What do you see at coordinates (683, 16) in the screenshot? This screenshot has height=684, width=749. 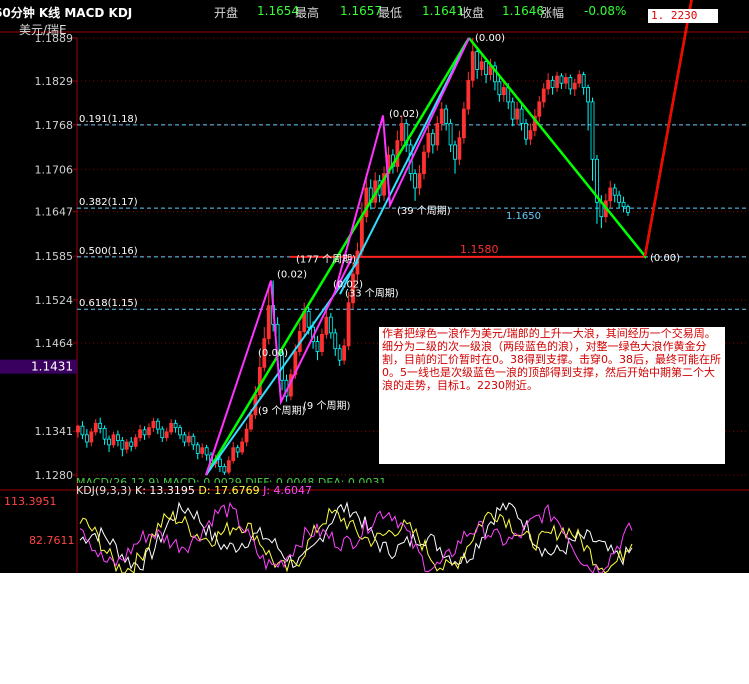 I see `target-price-box: 1. 2230` at bounding box center [683, 16].